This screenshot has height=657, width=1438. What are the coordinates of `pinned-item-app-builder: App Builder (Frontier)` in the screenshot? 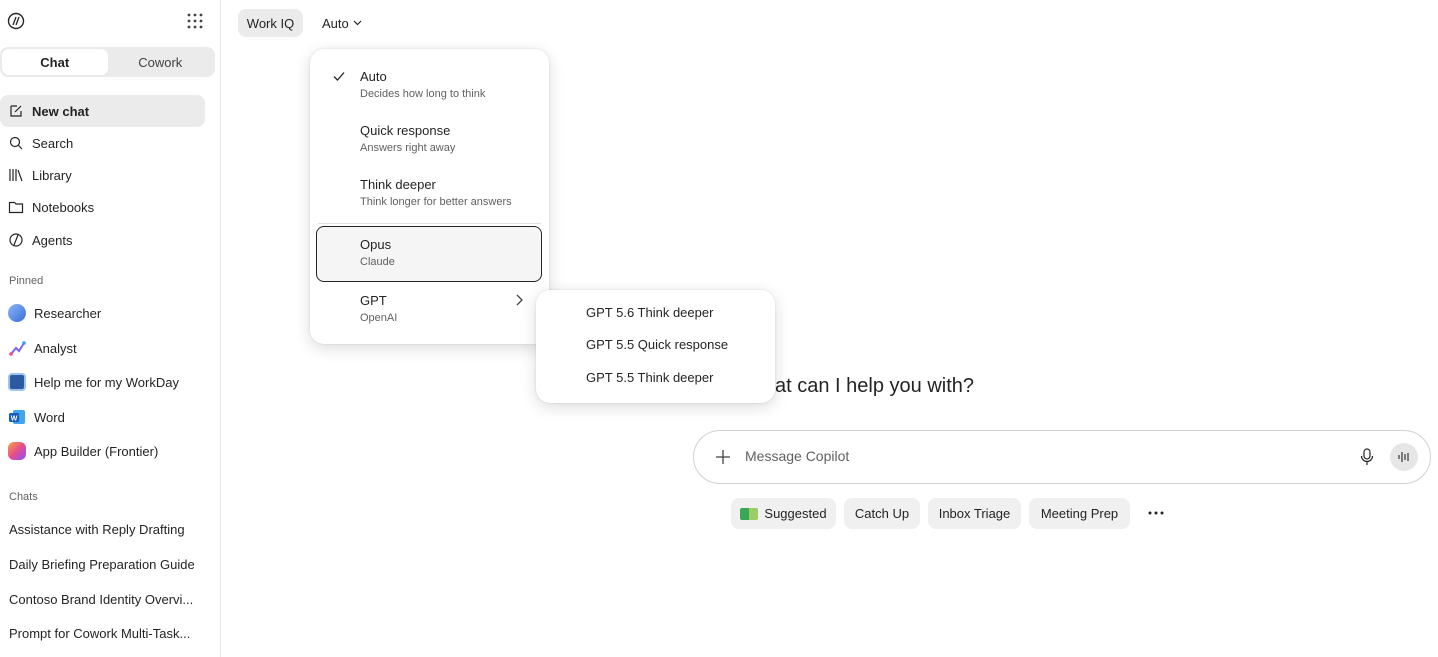 It's located at (102, 451).